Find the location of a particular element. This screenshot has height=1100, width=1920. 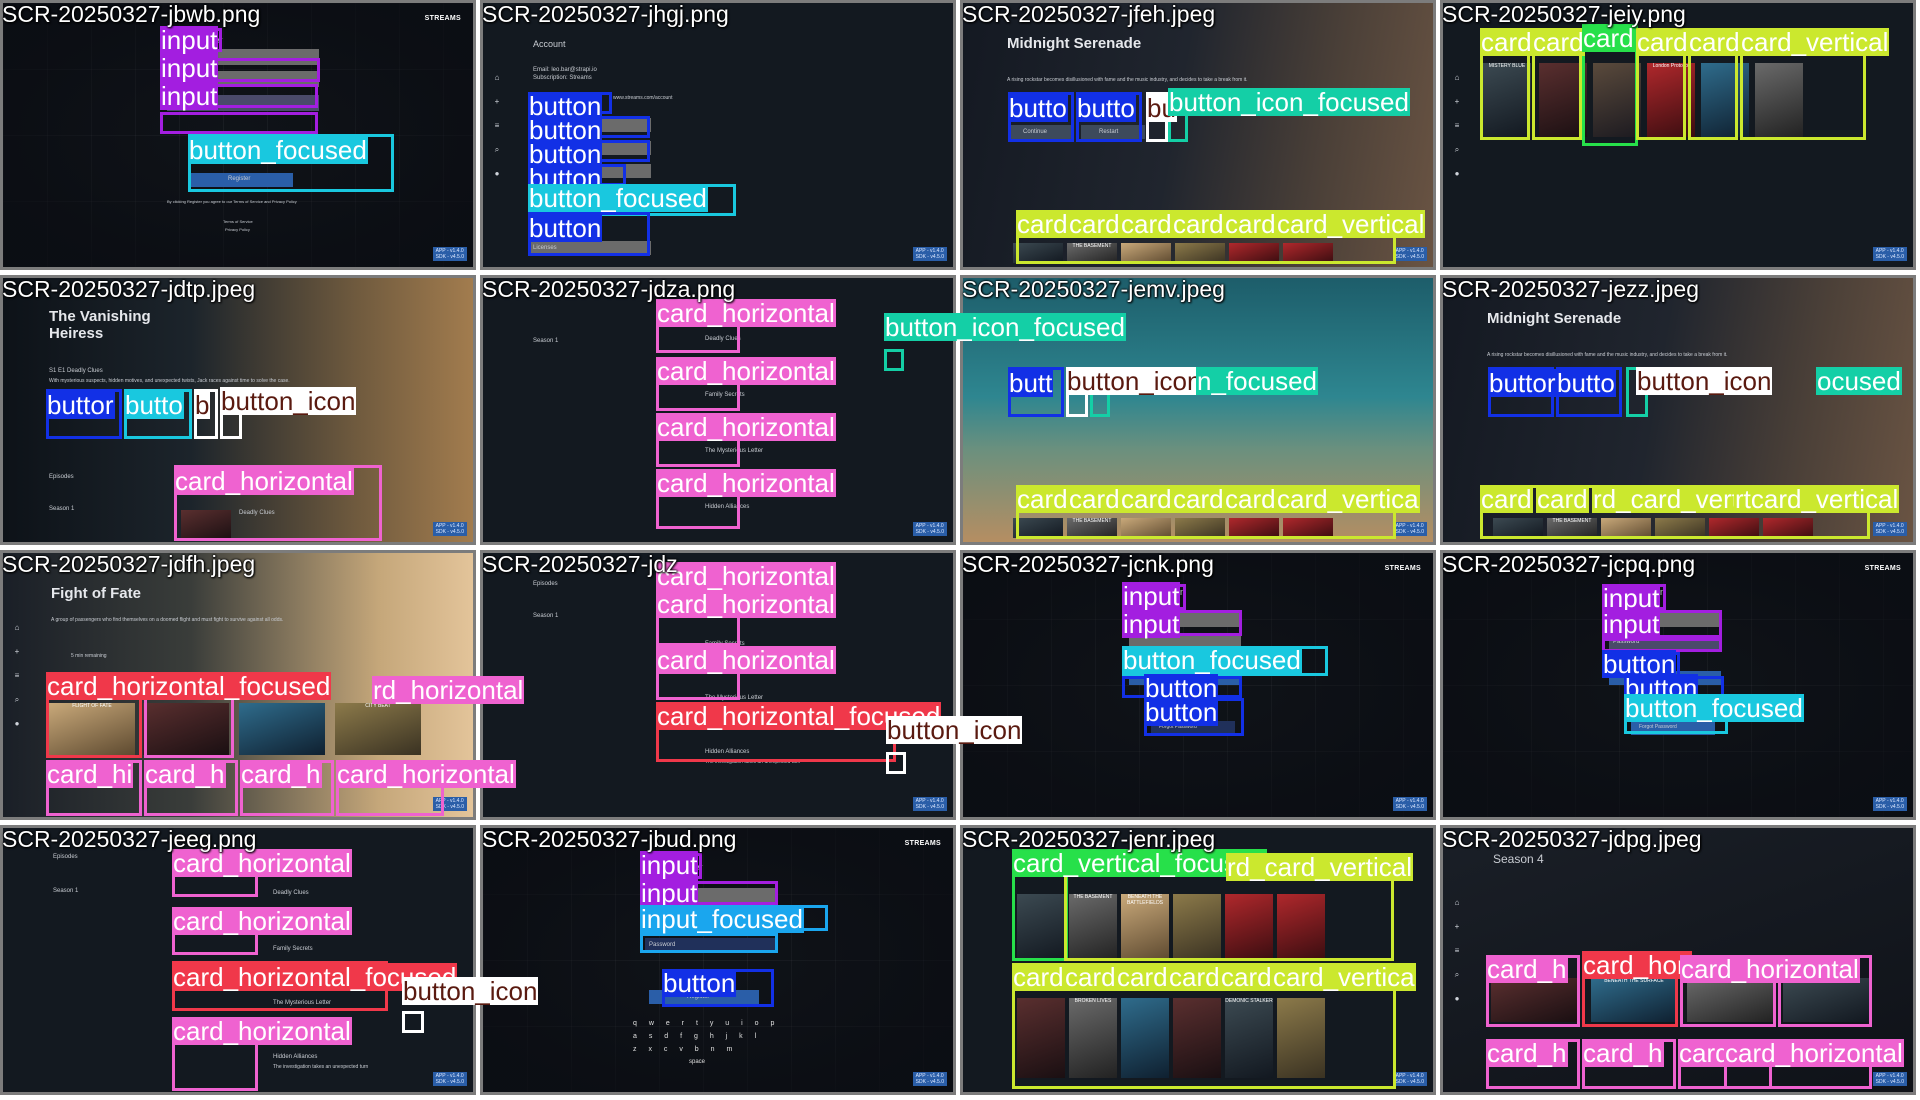

episode-label: S1 E1 Deadly Clues is located at coordinates (76, 371).